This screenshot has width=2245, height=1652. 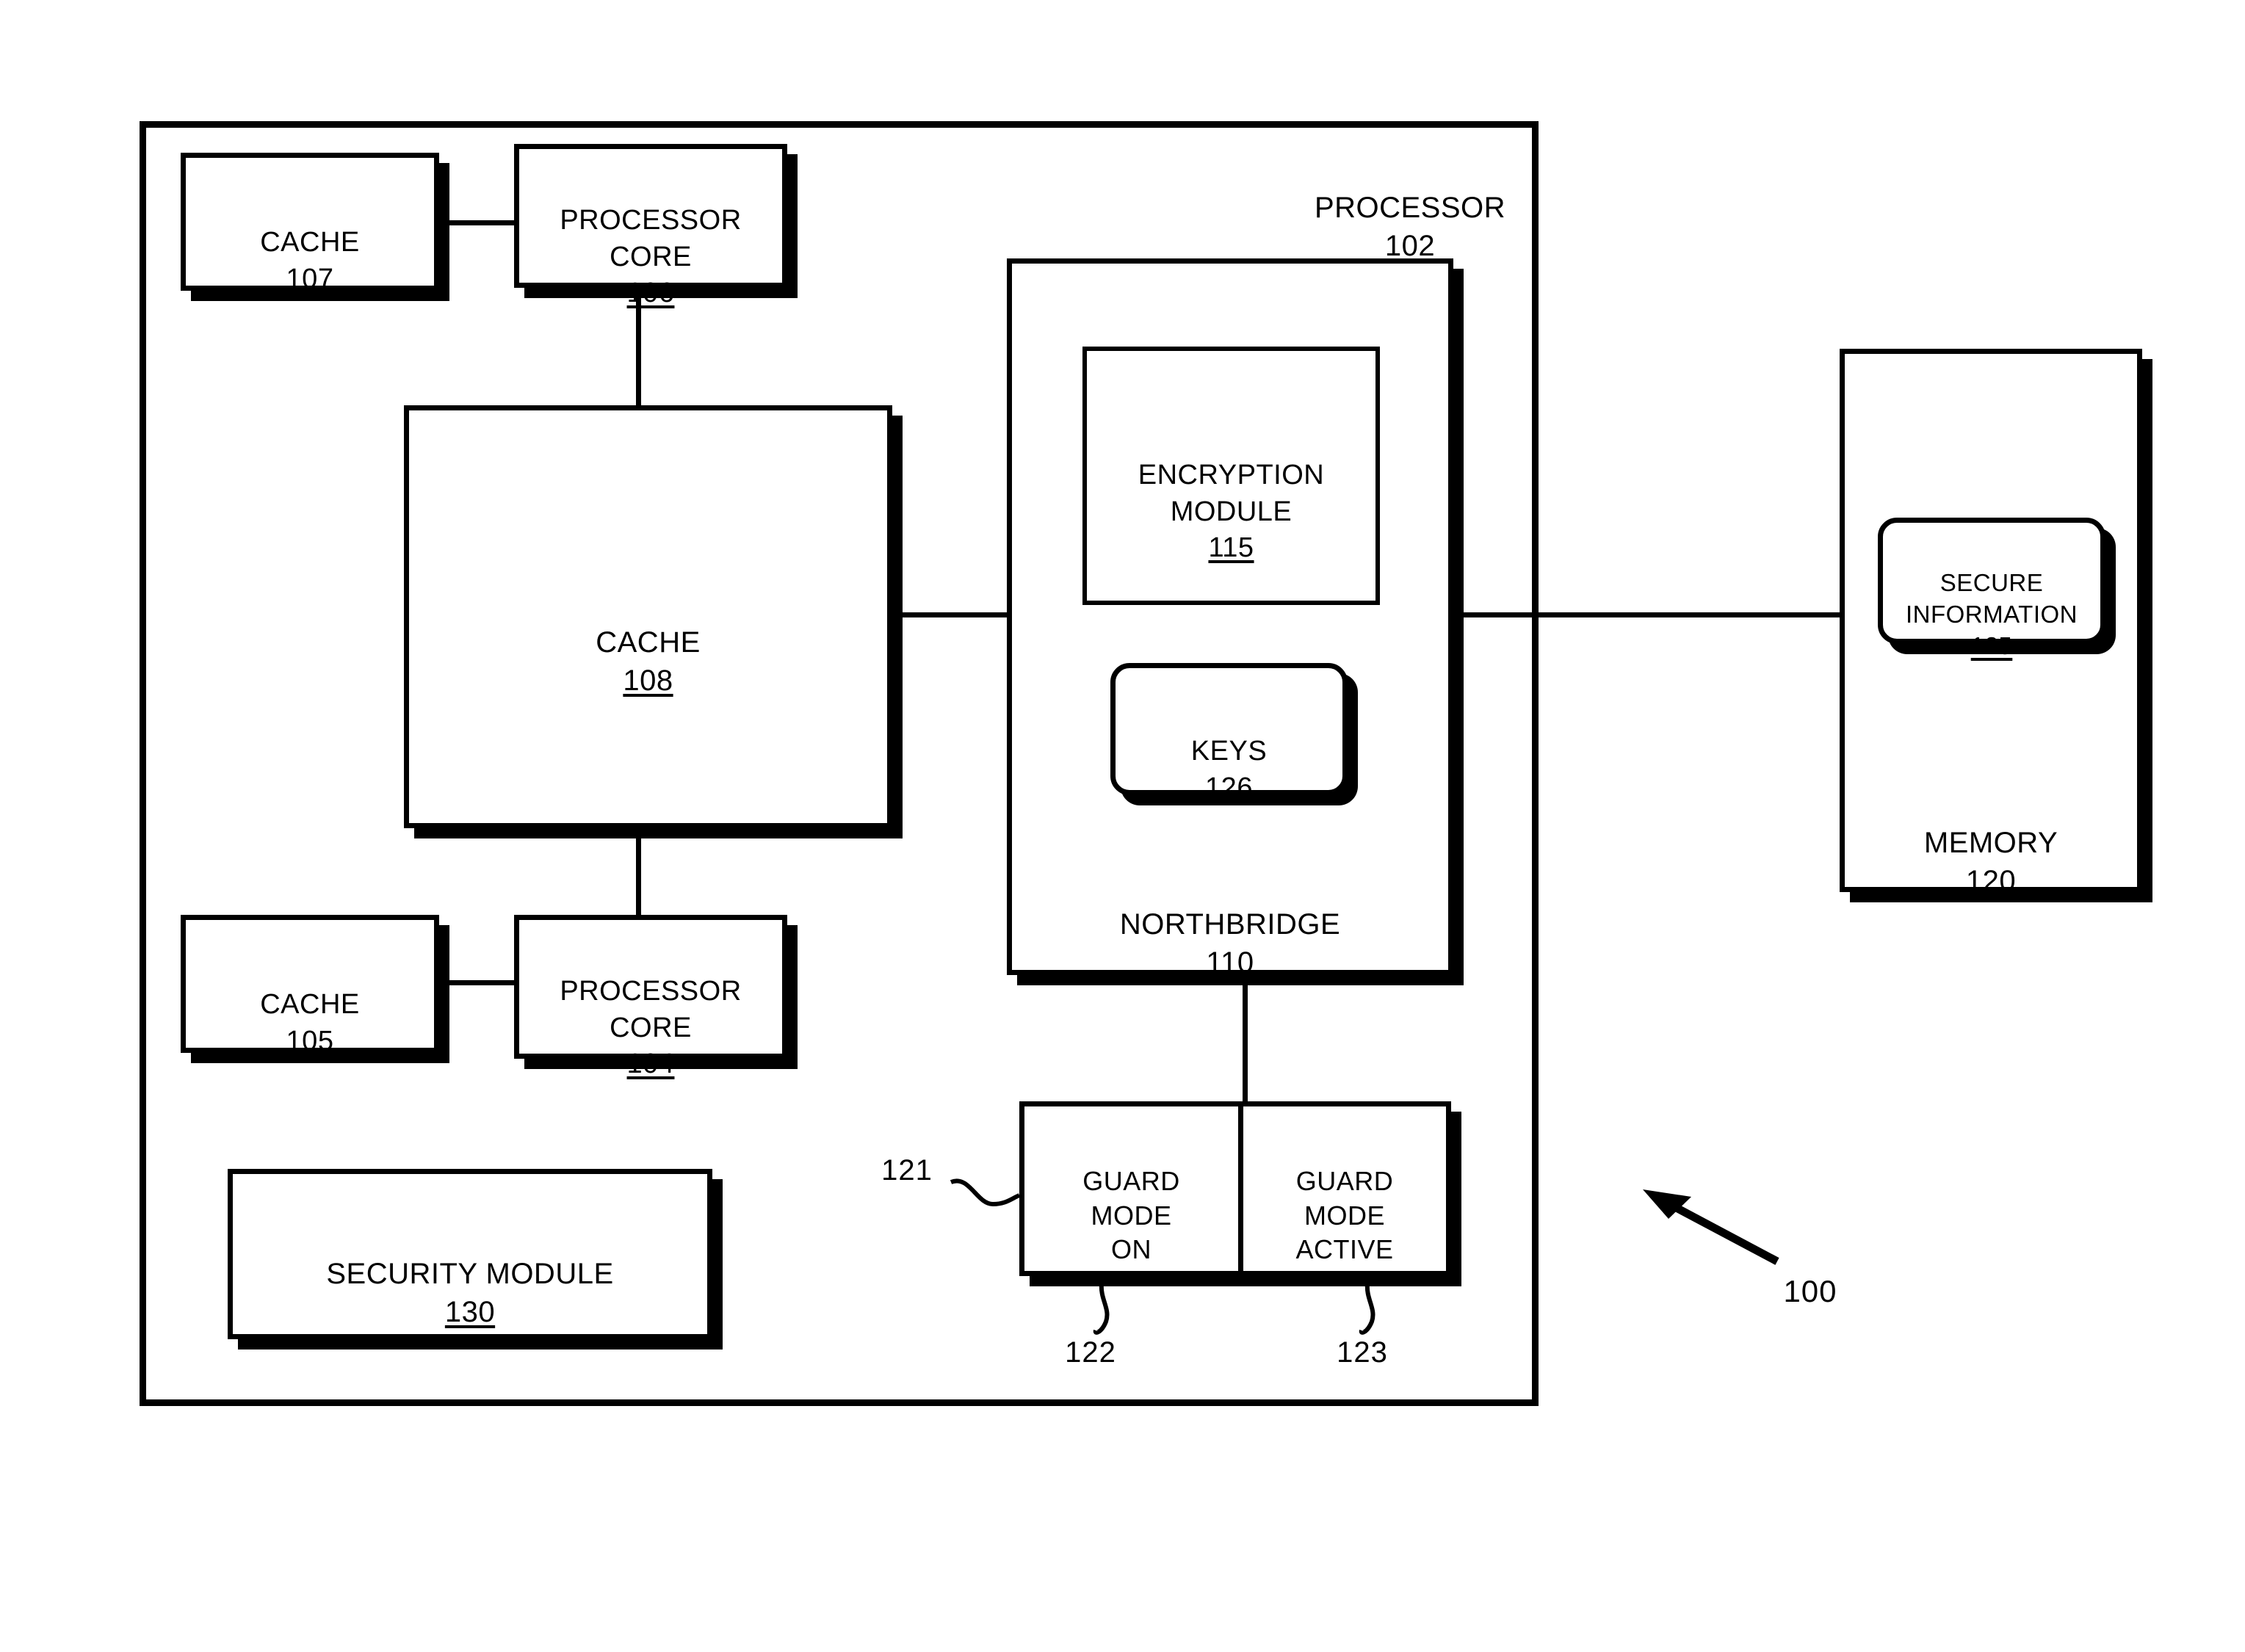 What do you see at coordinates (1810, 1291) in the screenshot?
I see `ref-numeral-100: 100` at bounding box center [1810, 1291].